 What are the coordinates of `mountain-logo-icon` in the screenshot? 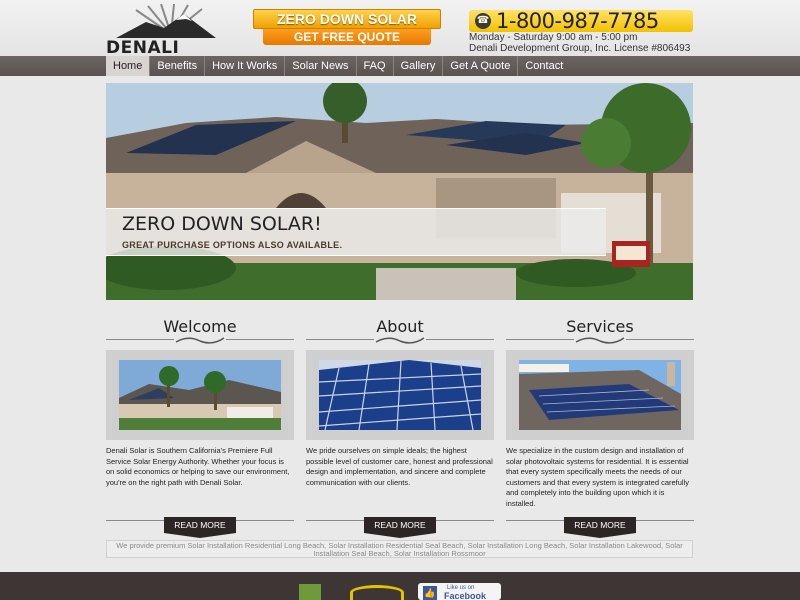 It's located at (166, 21).